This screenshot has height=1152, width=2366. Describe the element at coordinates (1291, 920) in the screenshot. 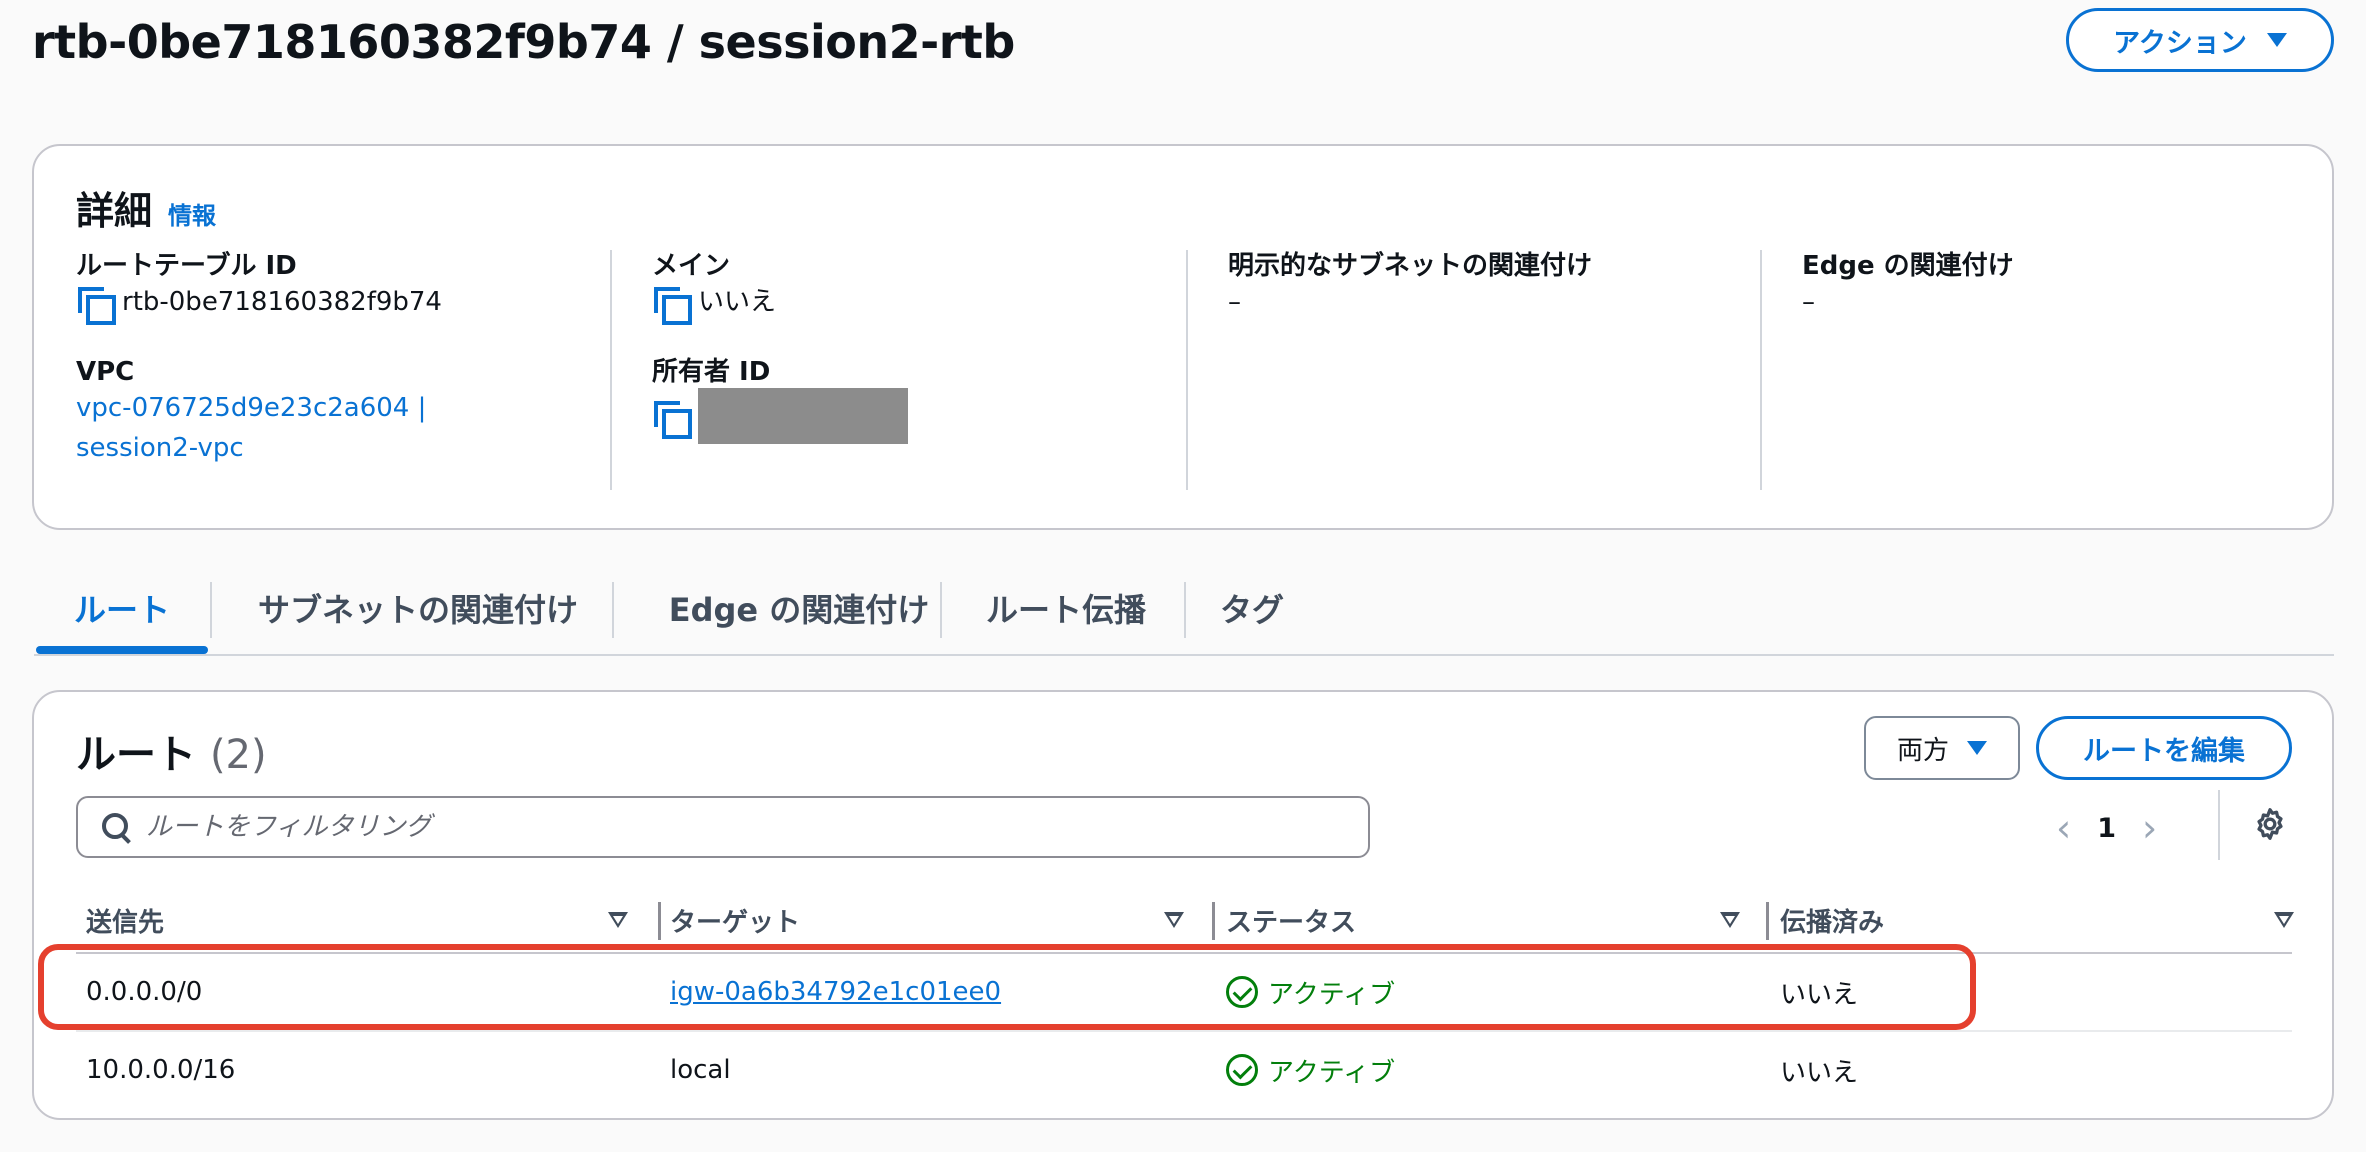

I see `column-header-status: ステータス` at that location.